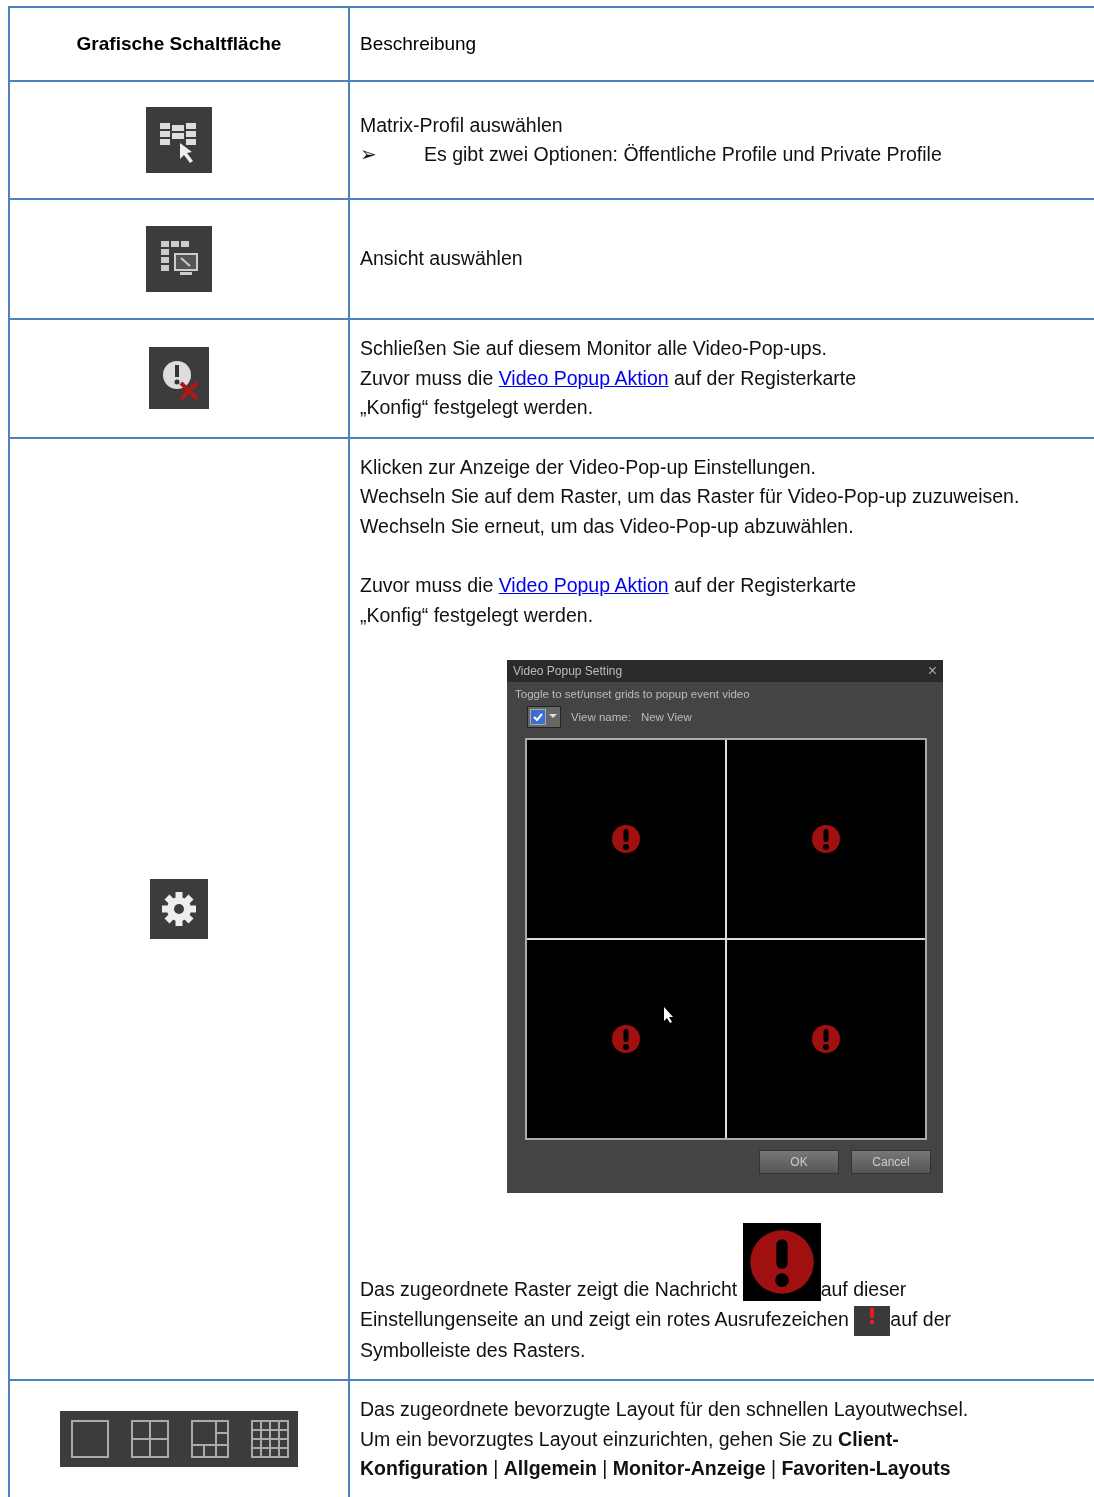 Image resolution: width=1094 pixels, height=1497 pixels. Describe the element at coordinates (690, 496) in the screenshot. I see `description-text: Wechseln Sie auf dem Raster, um das Raster für Video-Pop-up zuzuweisen.` at that location.